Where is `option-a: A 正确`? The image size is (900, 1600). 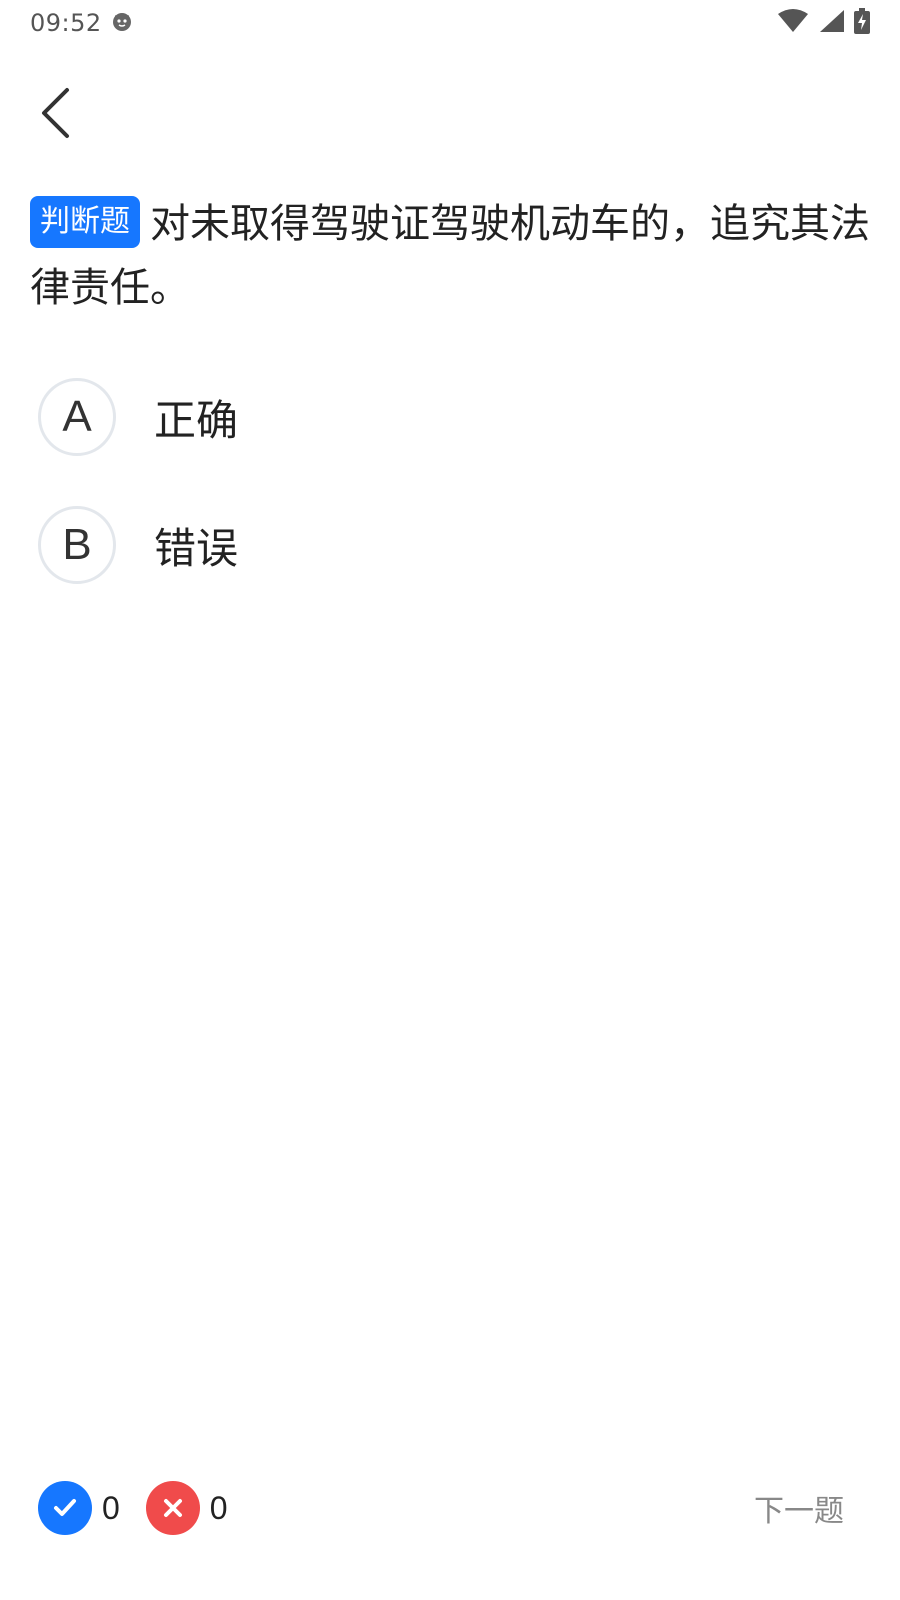 option-a: A 正确 is located at coordinates (448, 417).